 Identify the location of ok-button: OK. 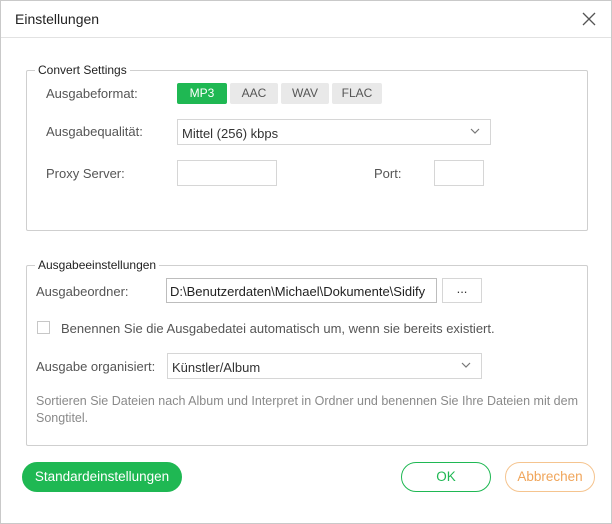
(446, 477).